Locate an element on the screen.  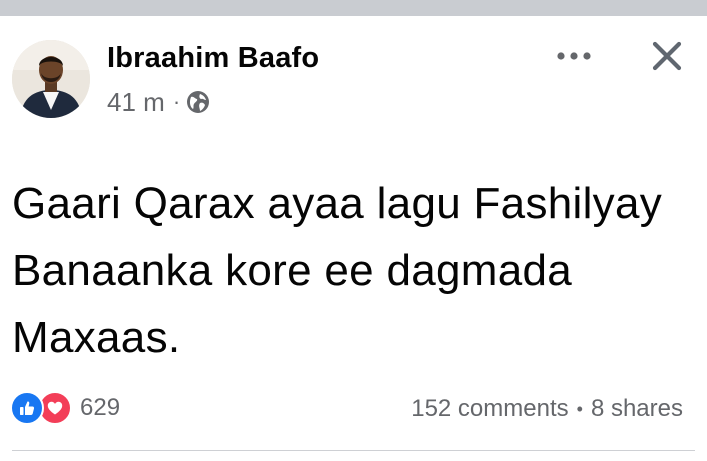
avatar-photo is located at coordinates (51, 79).